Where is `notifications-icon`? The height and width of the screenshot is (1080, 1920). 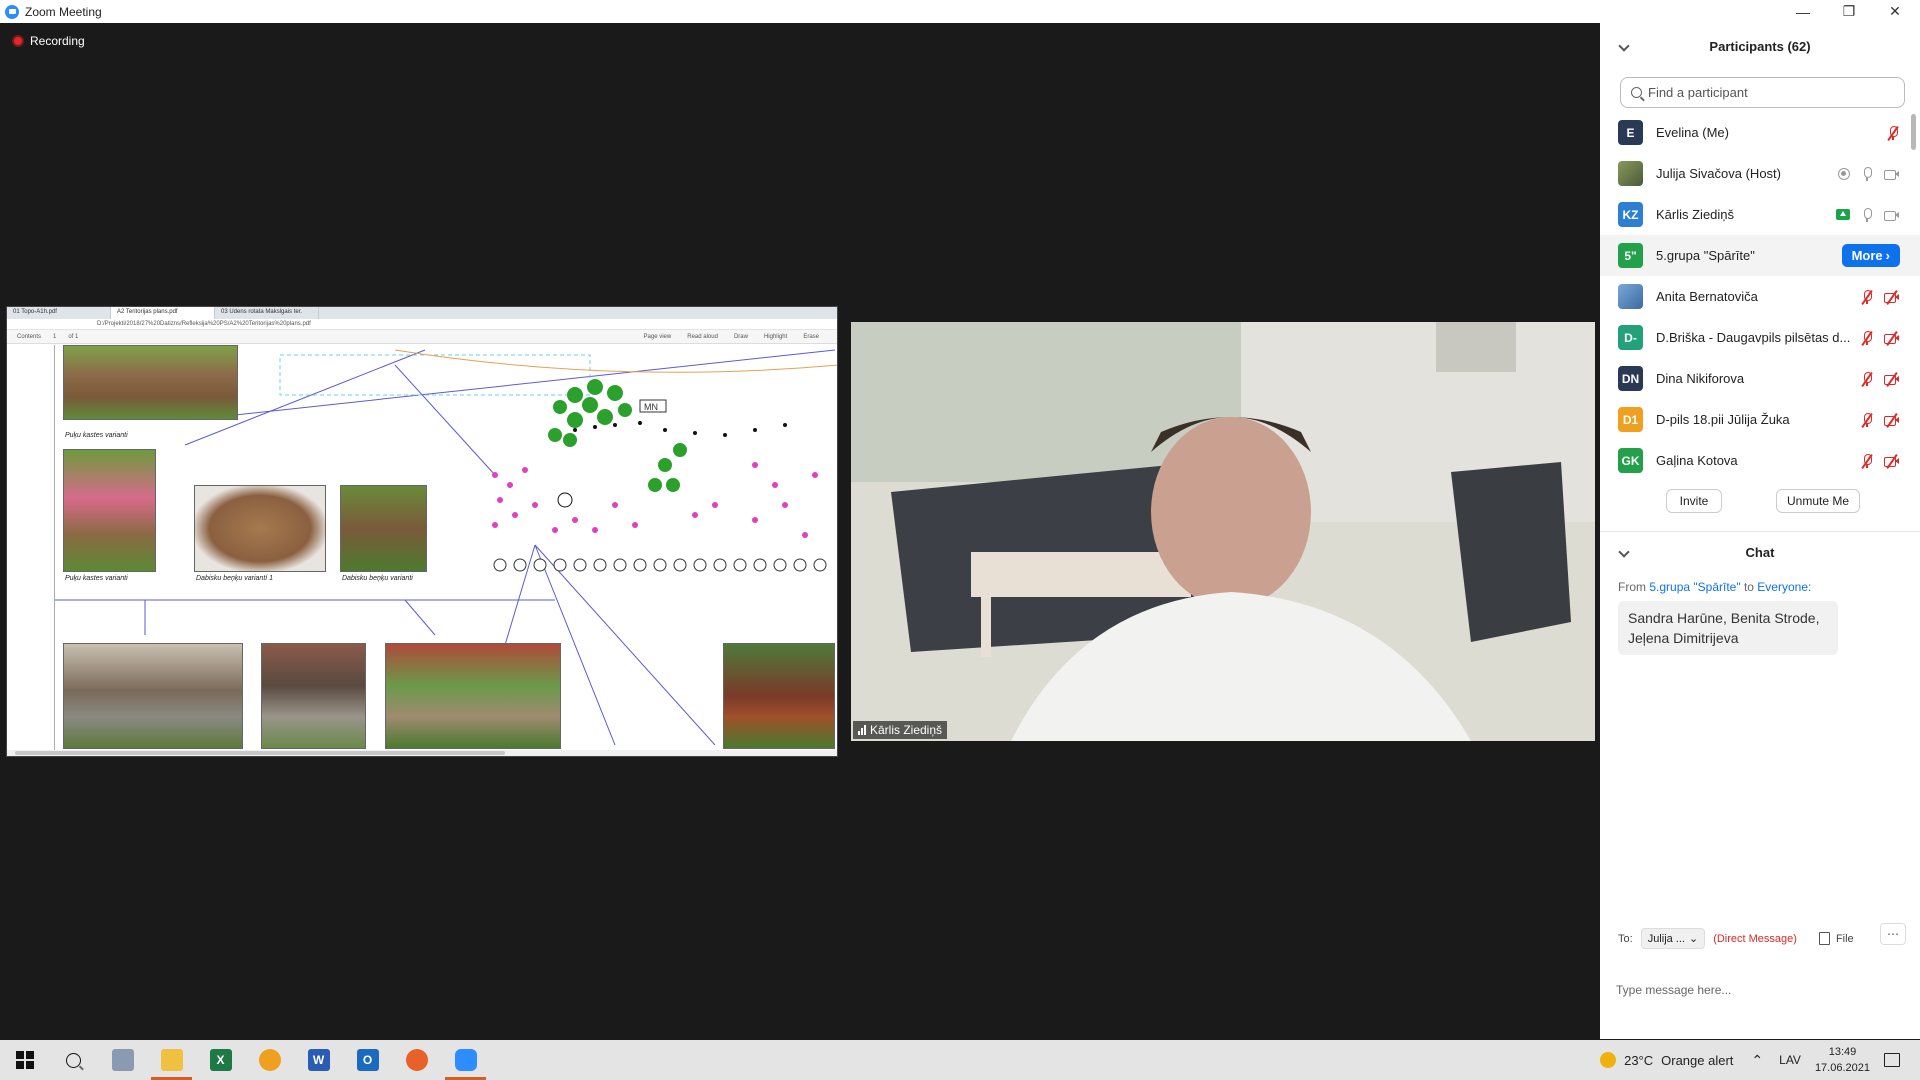 notifications-icon is located at coordinates (1892, 1060).